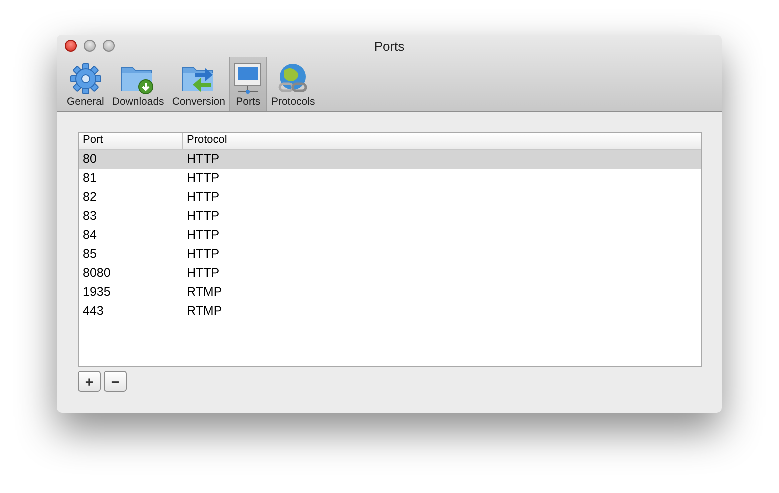 This screenshot has width=779, height=493. I want to click on table-row: 85 HTTP, so click(390, 254).